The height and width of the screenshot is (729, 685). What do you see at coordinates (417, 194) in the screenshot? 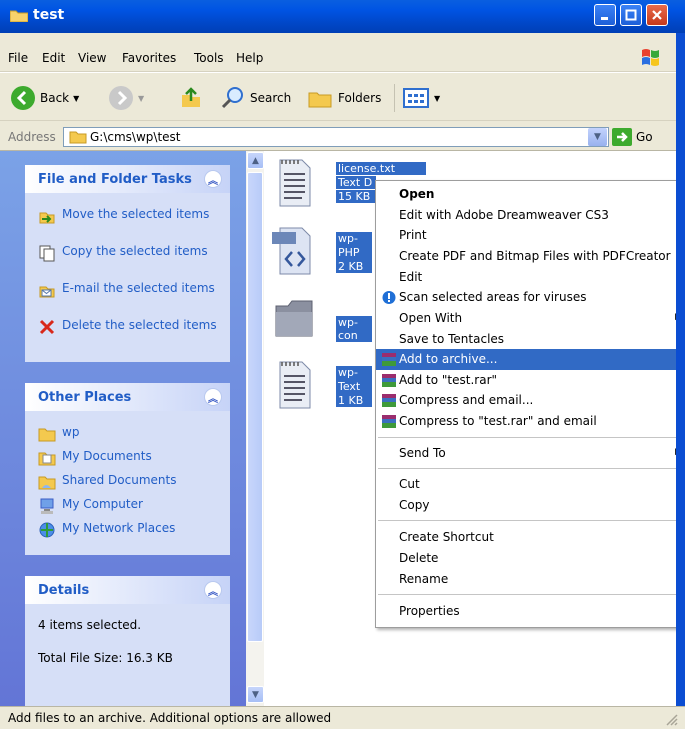
I see `menu-item-label: Open` at bounding box center [417, 194].